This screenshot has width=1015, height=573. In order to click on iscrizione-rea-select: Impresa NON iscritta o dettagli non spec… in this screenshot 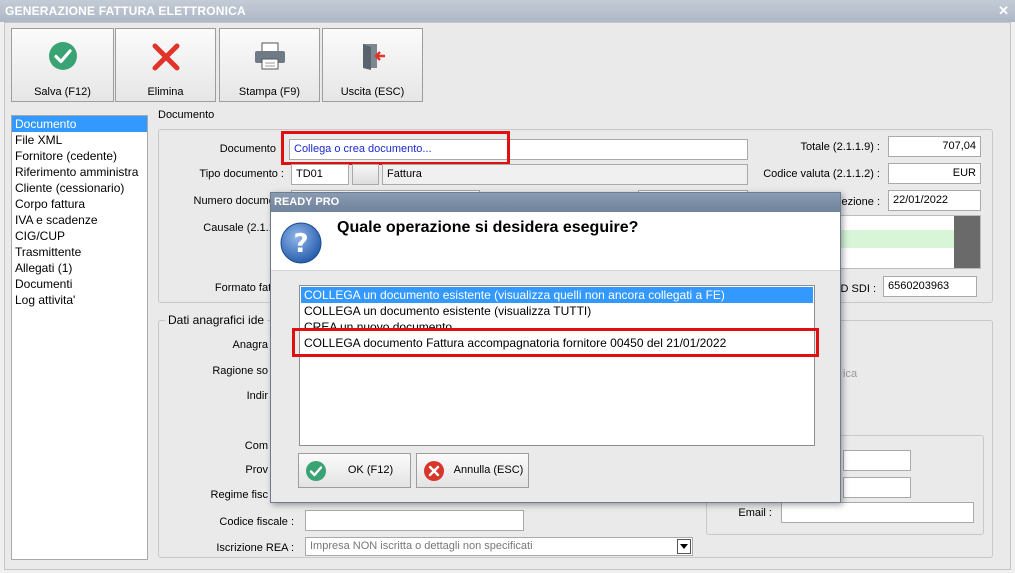, I will do `click(499, 546)`.